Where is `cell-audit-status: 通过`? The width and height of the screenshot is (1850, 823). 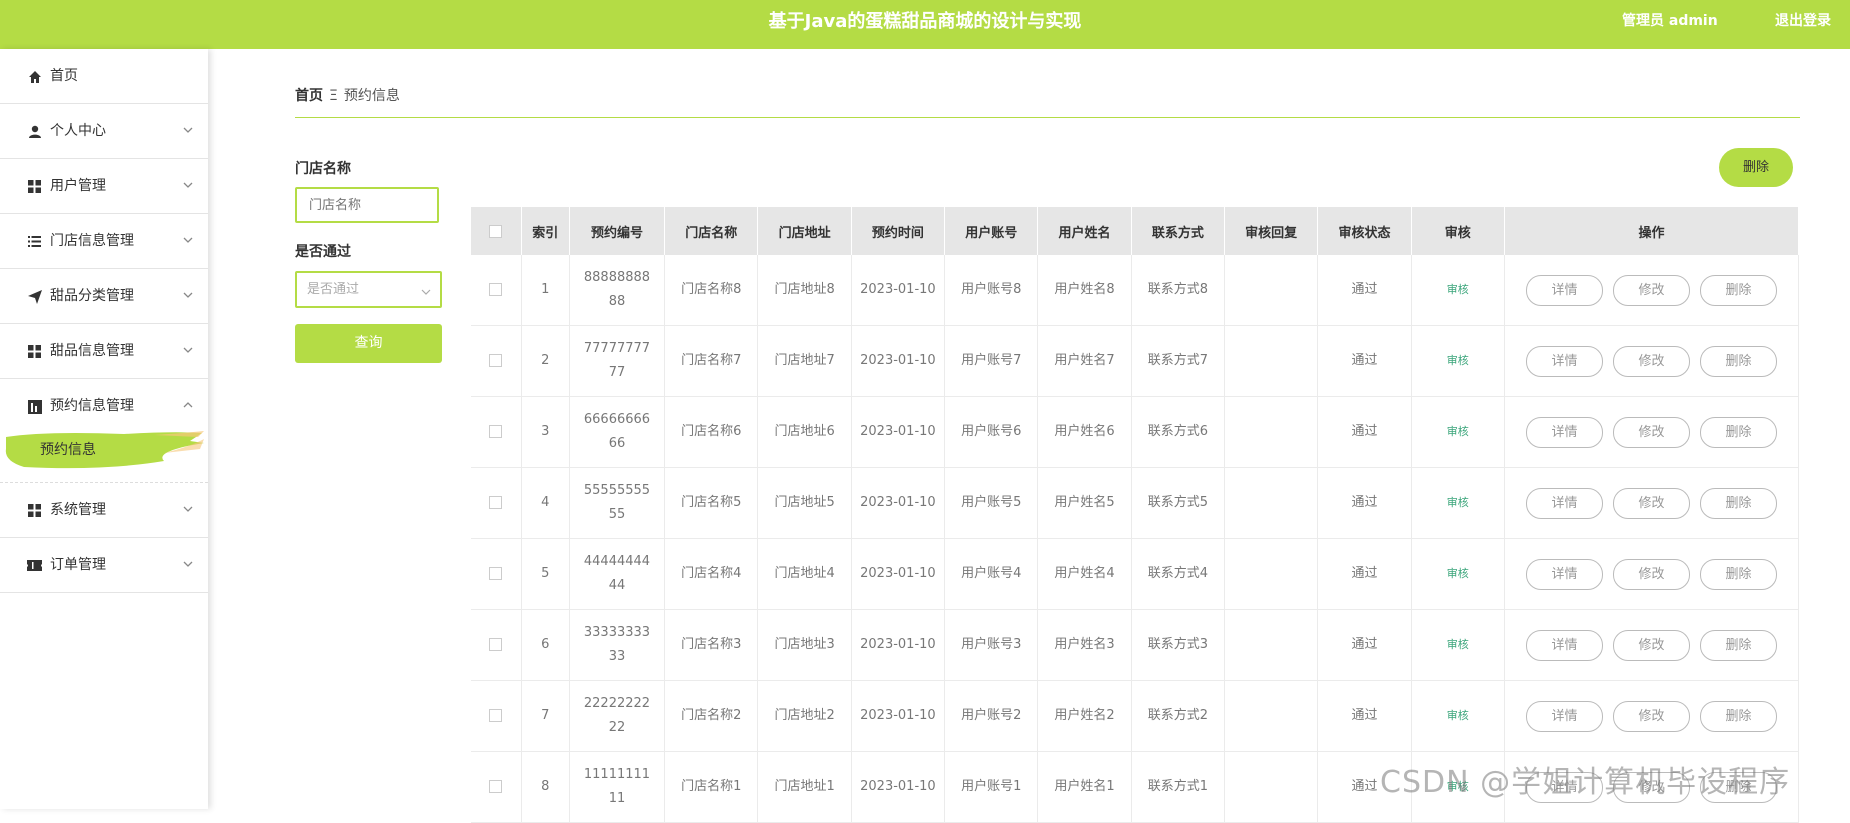
cell-audit-status: 通过 is located at coordinates (1364, 716).